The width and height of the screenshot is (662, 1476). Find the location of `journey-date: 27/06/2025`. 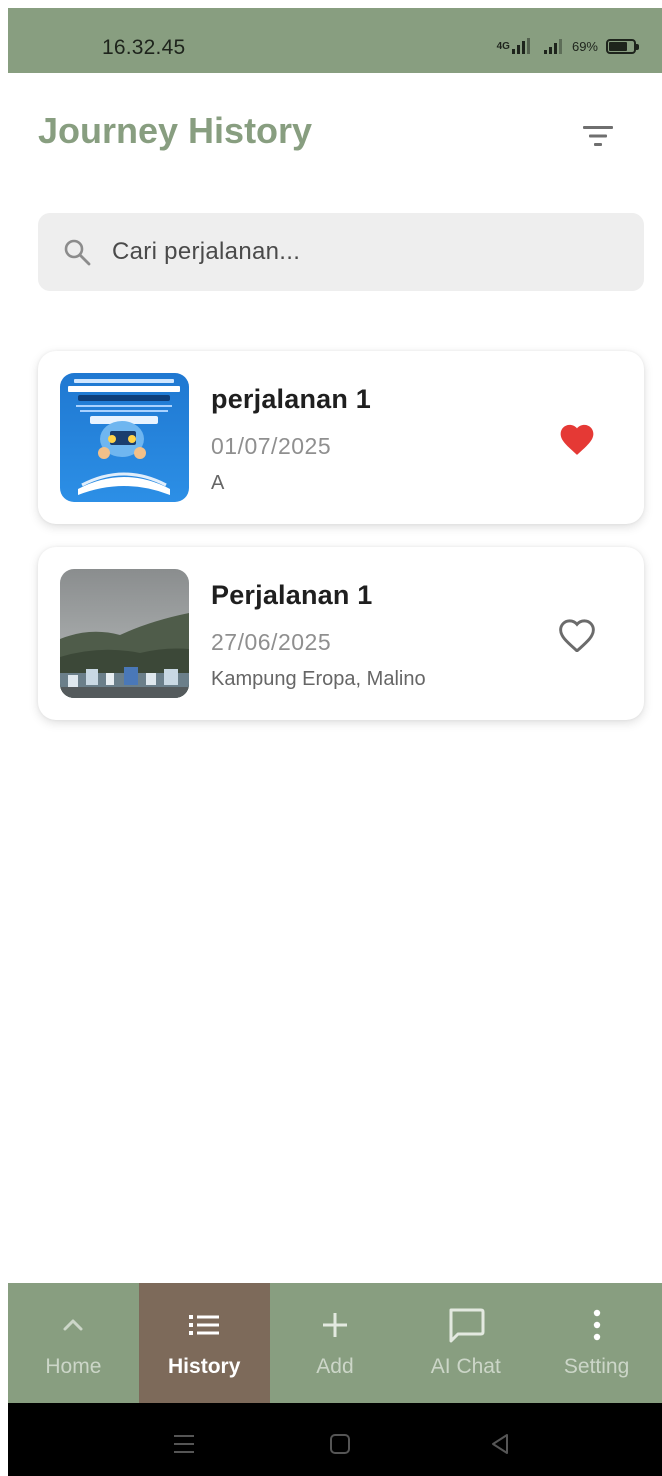

journey-date: 27/06/2025 is located at coordinates (271, 642).